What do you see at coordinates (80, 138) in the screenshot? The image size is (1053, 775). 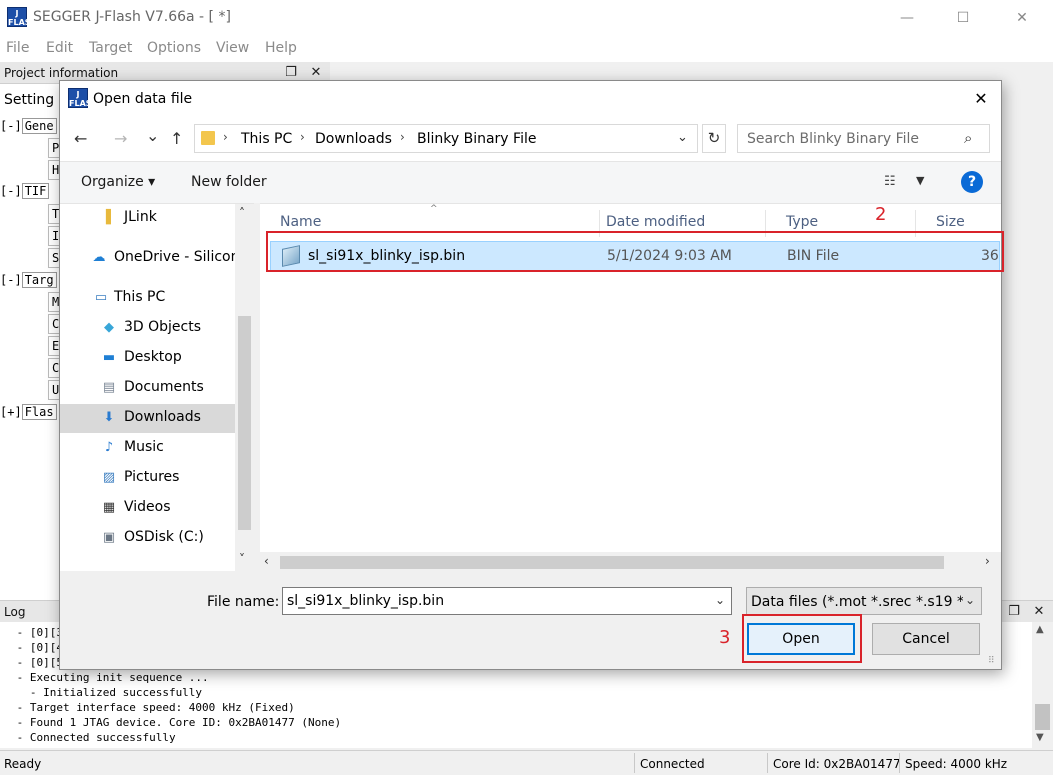 I see `back-arrow-icon: ←` at bounding box center [80, 138].